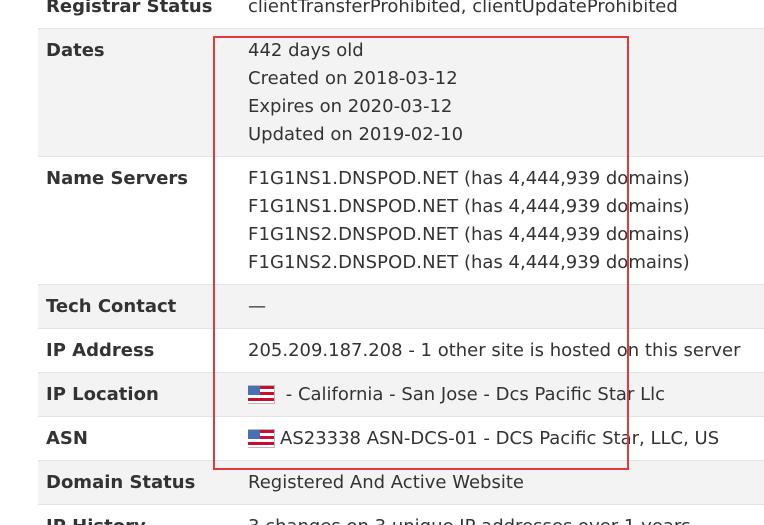 The width and height of the screenshot is (764, 525). Describe the element at coordinates (143, 482) in the screenshot. I see `row-label: Domain Status` at that location.